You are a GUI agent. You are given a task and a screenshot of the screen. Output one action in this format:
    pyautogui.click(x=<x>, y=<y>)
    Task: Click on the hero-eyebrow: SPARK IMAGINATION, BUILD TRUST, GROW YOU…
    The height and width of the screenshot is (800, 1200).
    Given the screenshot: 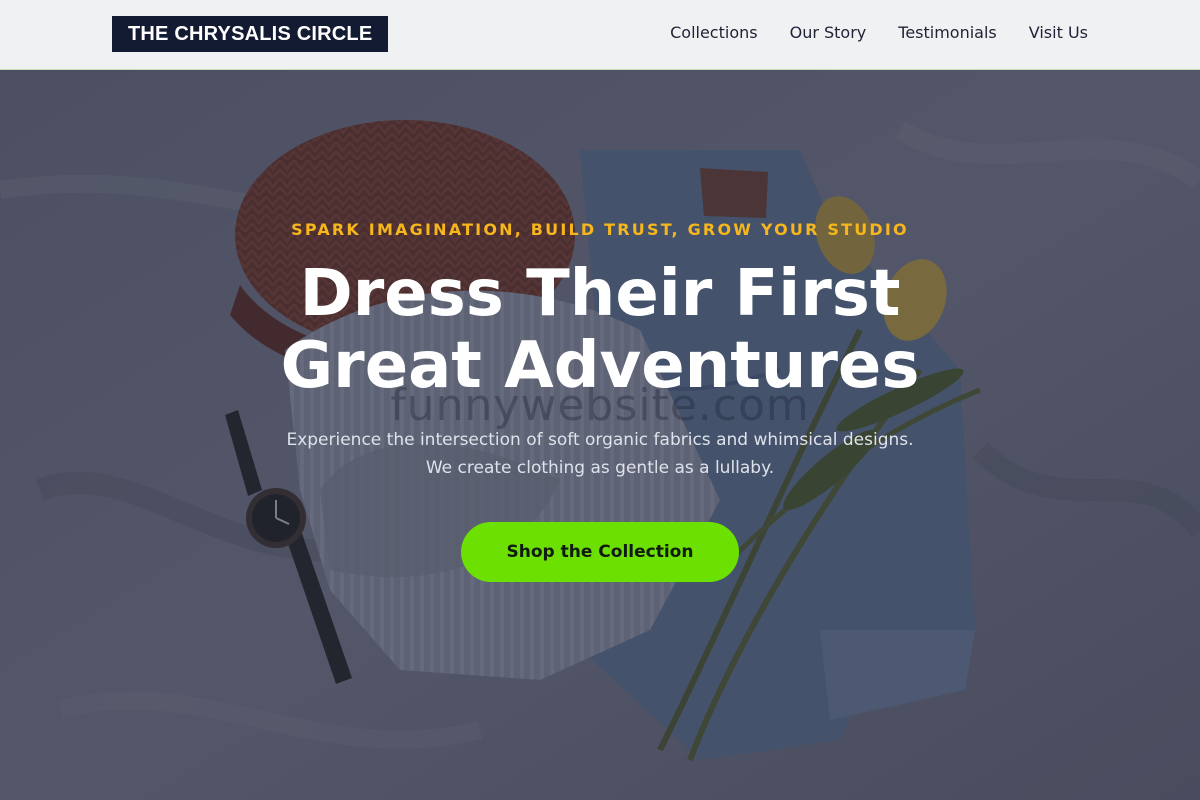 What is the action you would take?
    pyautogui.click(x=600, y=229)
    